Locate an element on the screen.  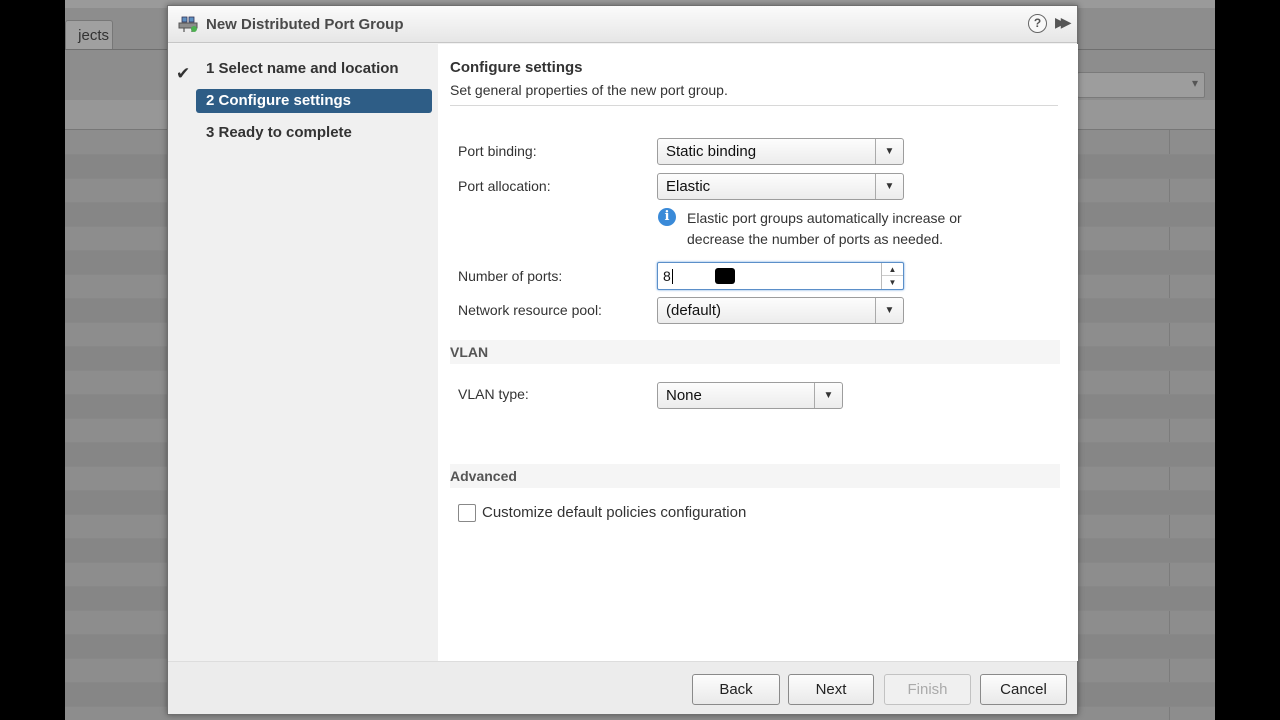
network-resource-pool-value: (default) is located at coordinates (694, 310).